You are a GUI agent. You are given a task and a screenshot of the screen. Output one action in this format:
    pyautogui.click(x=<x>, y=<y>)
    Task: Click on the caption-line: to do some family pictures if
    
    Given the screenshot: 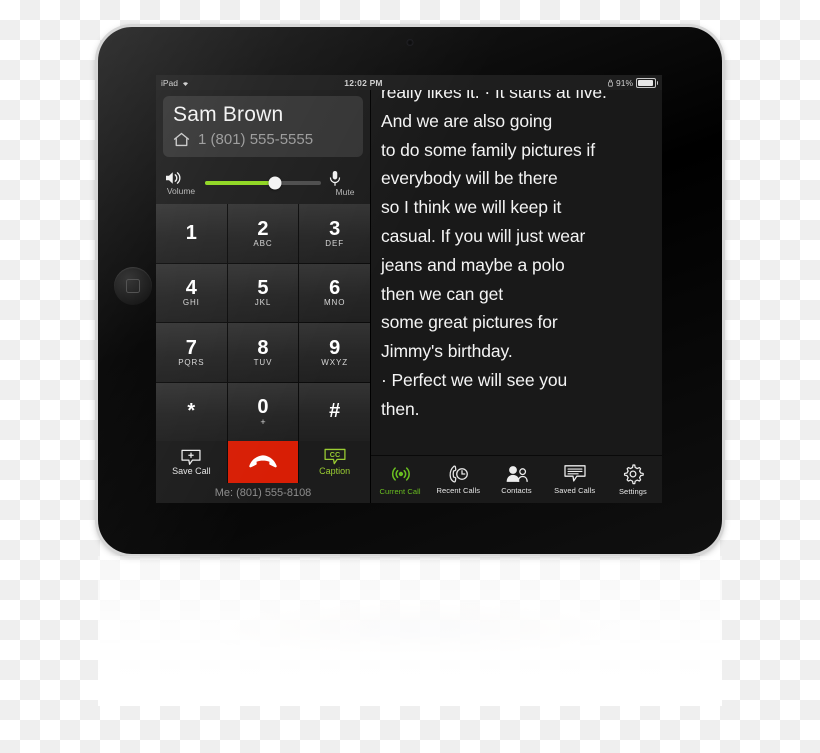 What is the action you would take?
    pyautogui.click(x=488, y=149)
    